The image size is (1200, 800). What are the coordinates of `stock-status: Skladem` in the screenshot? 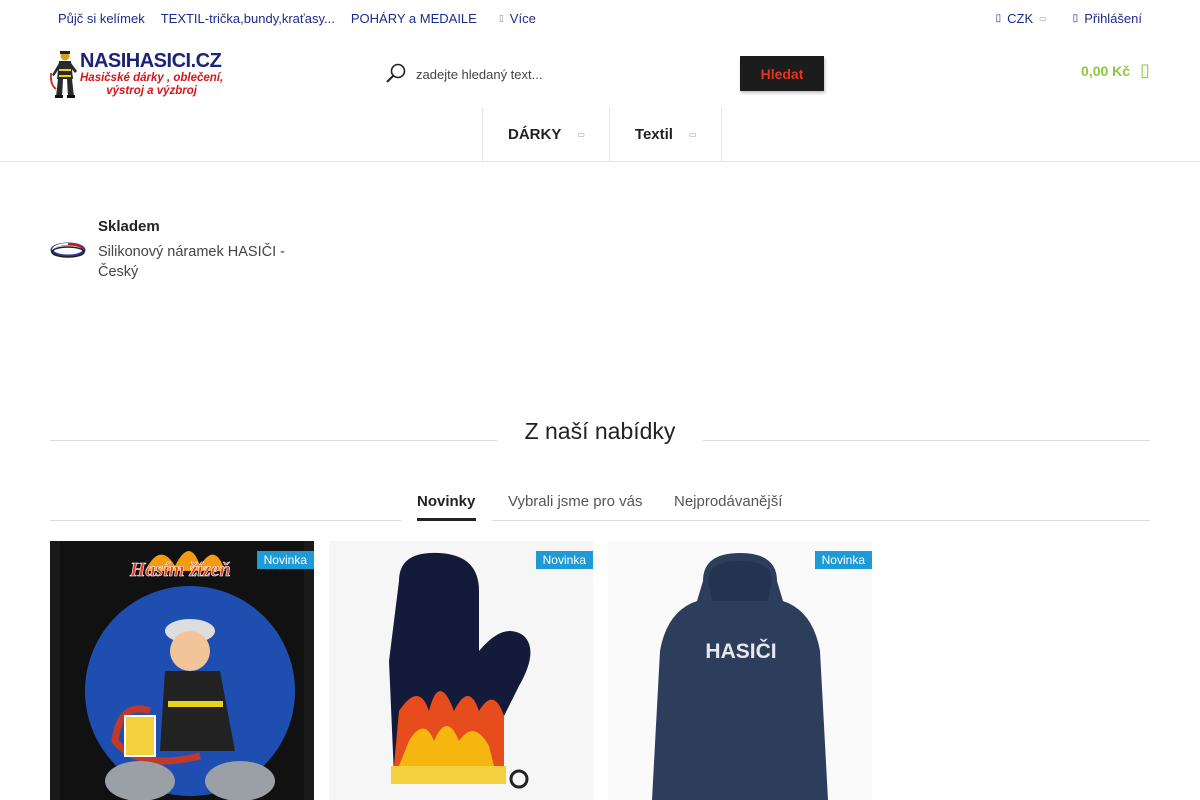 It's located at (129, 226).